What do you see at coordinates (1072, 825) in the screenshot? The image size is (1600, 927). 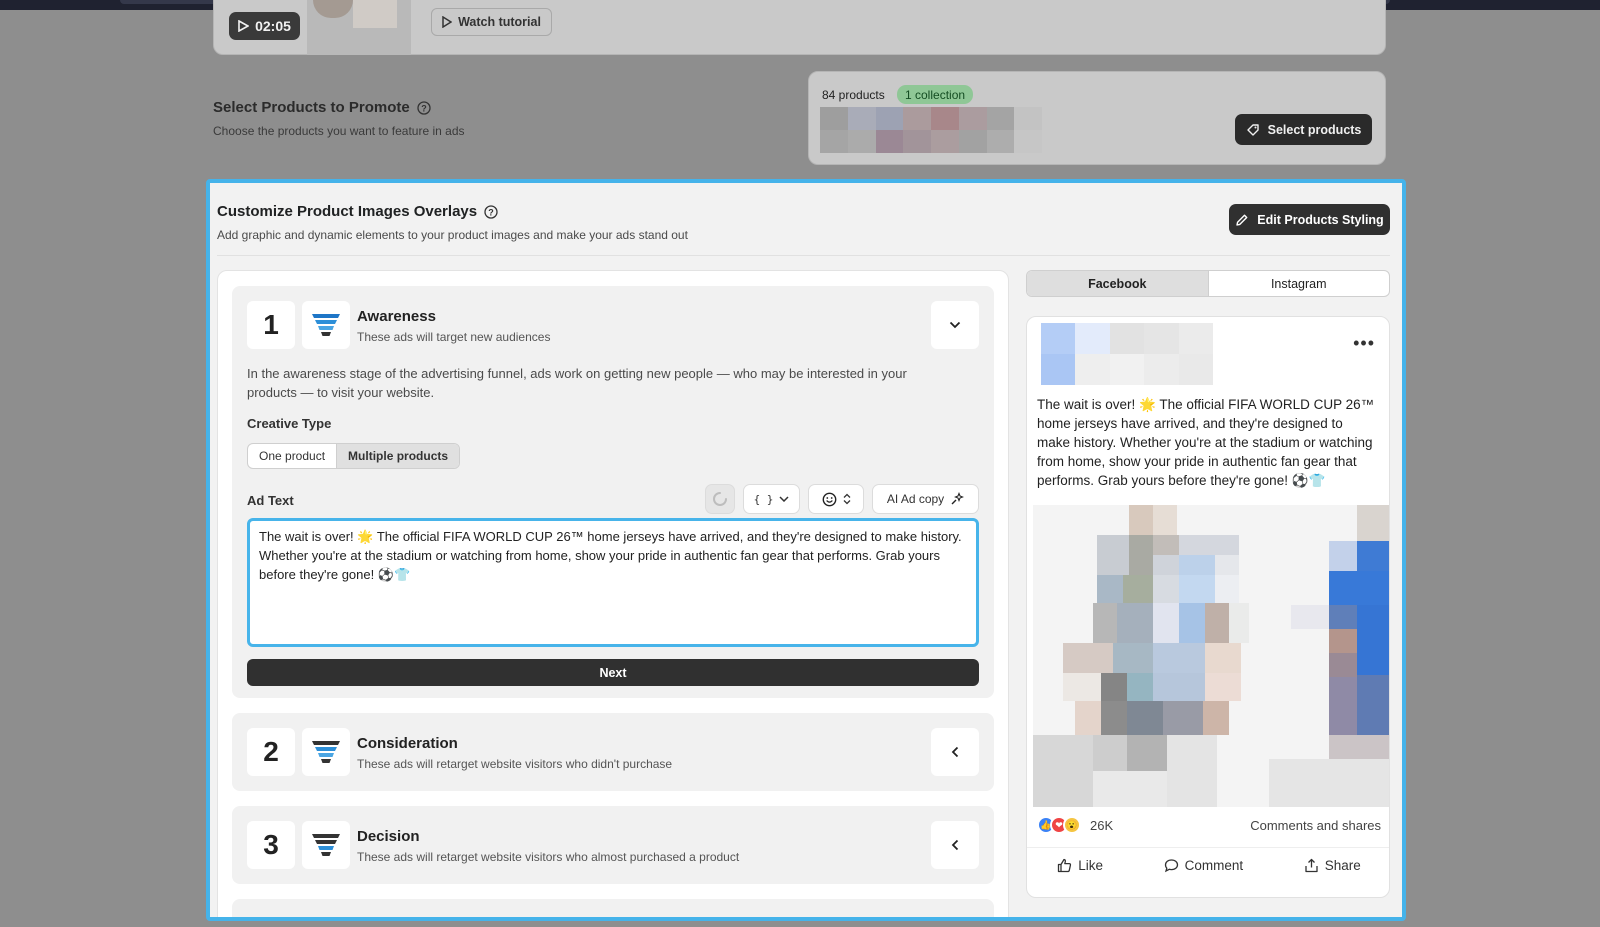 I see `wow-reaction-icon: 😮` at bounding box center [1072, 825].